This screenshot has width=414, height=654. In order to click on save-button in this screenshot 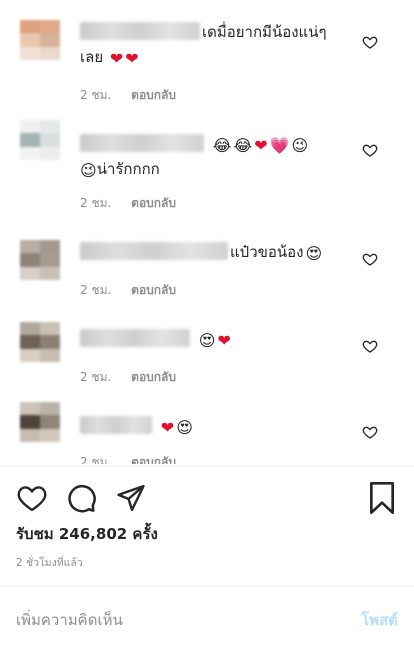, I will do `click(382, 498)`.